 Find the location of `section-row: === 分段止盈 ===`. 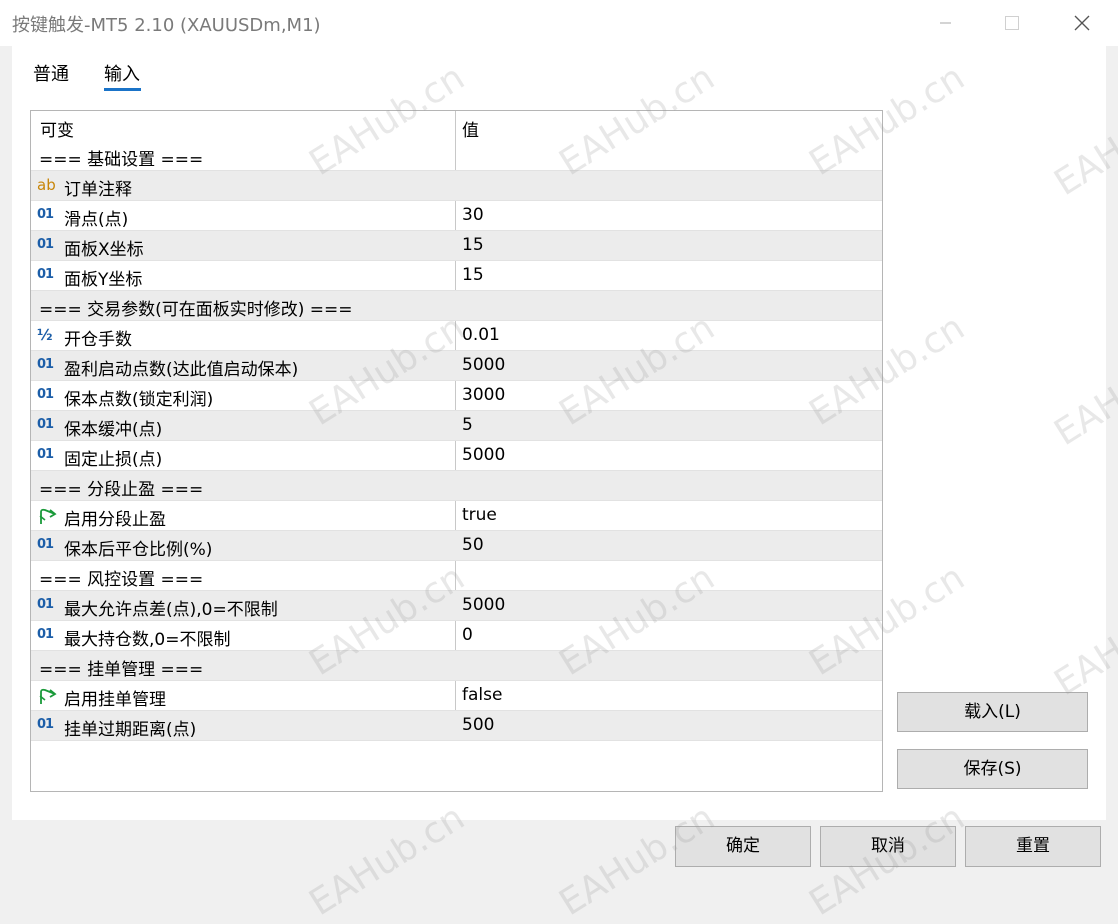

section-row: === 分段止盈 === is located at coordinates (456, 486).